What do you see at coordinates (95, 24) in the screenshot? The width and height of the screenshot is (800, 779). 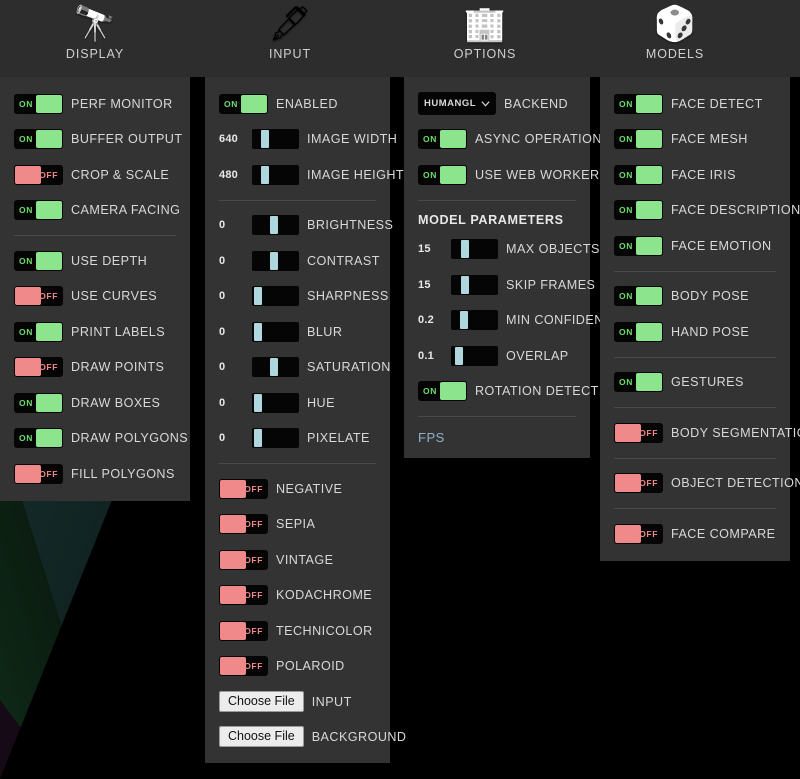 I see `binoculars-icon: 🔭` at bounding box center [95, 24].